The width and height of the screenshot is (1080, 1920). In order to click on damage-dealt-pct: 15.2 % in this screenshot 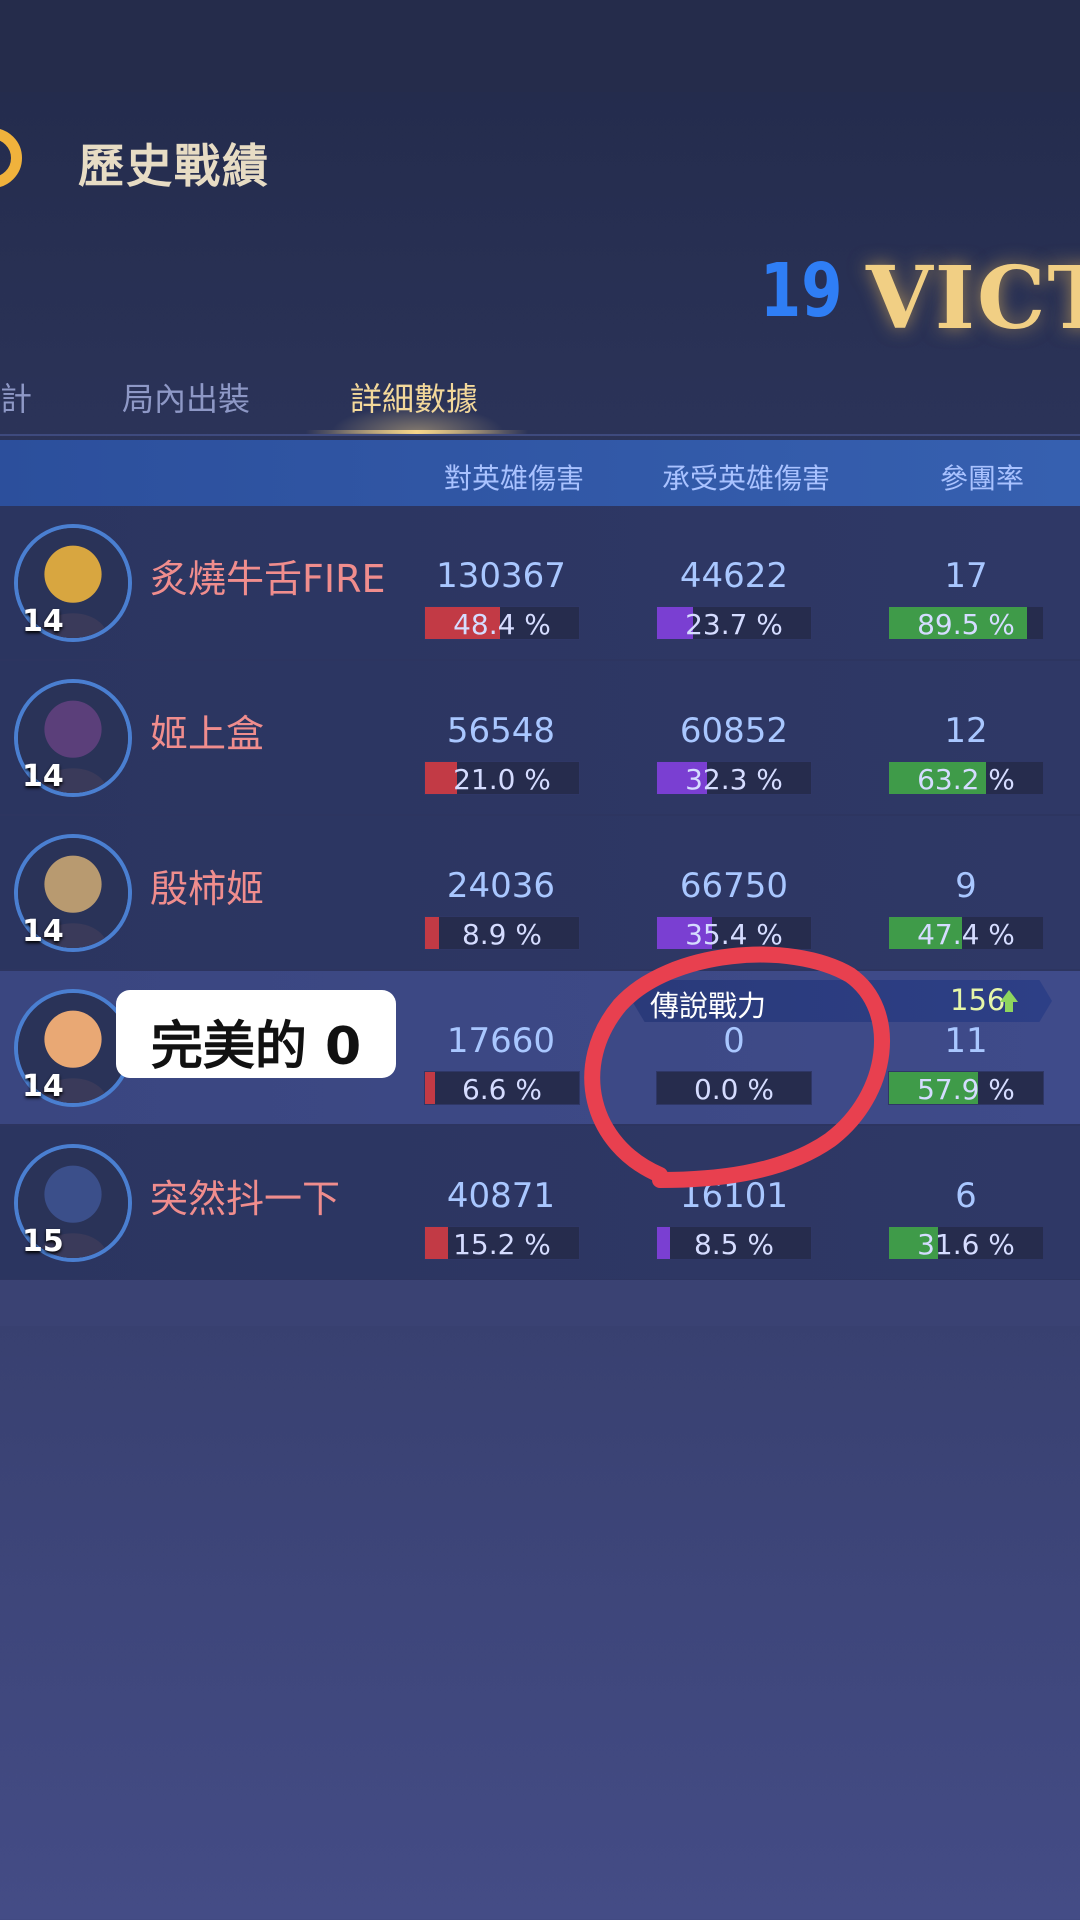, I will do `click(502, 1244)`.